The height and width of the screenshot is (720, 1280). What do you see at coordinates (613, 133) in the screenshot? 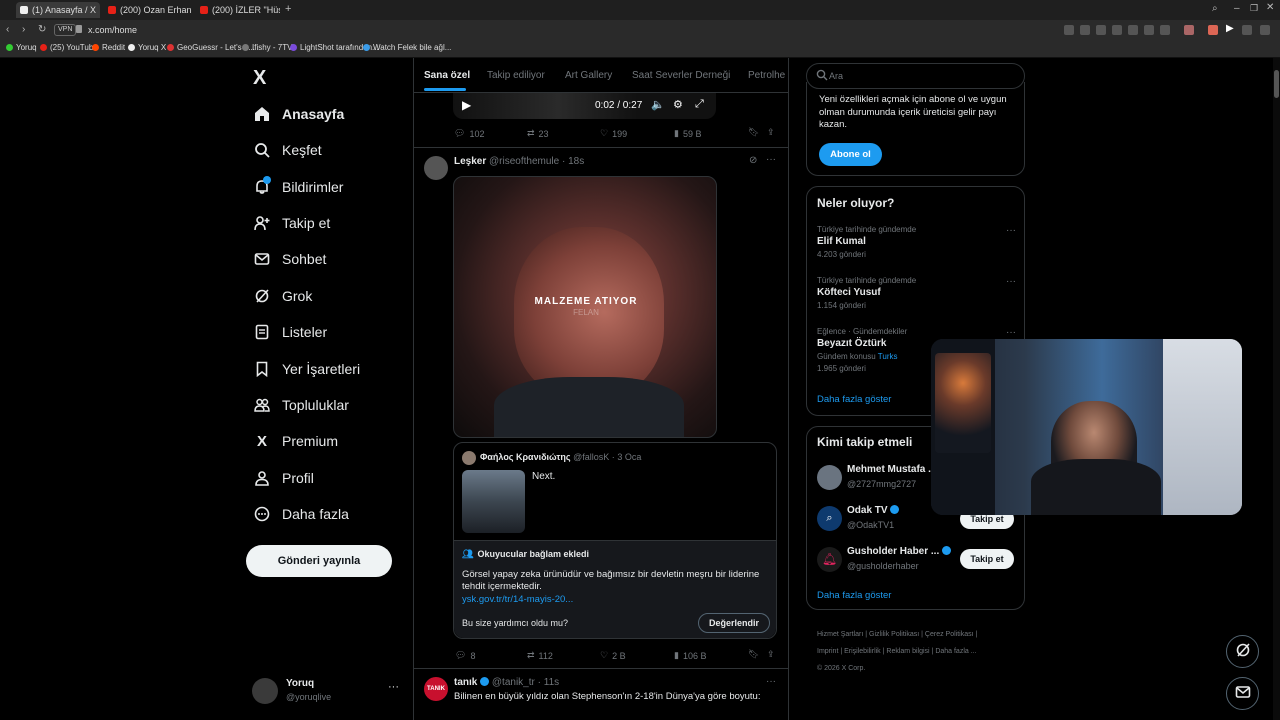
I see `like-button: ♡ 199` at bounding box center [613, 133].